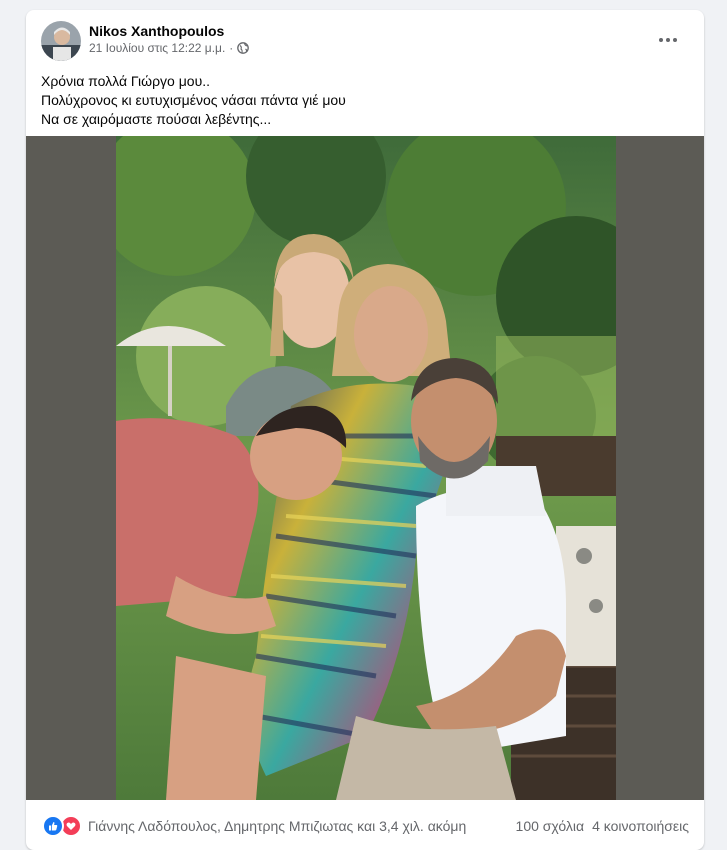  What do you see at coordinates (243, 48) in the screenshot?
I see `globe-icon` at bounding box center [243, 48].